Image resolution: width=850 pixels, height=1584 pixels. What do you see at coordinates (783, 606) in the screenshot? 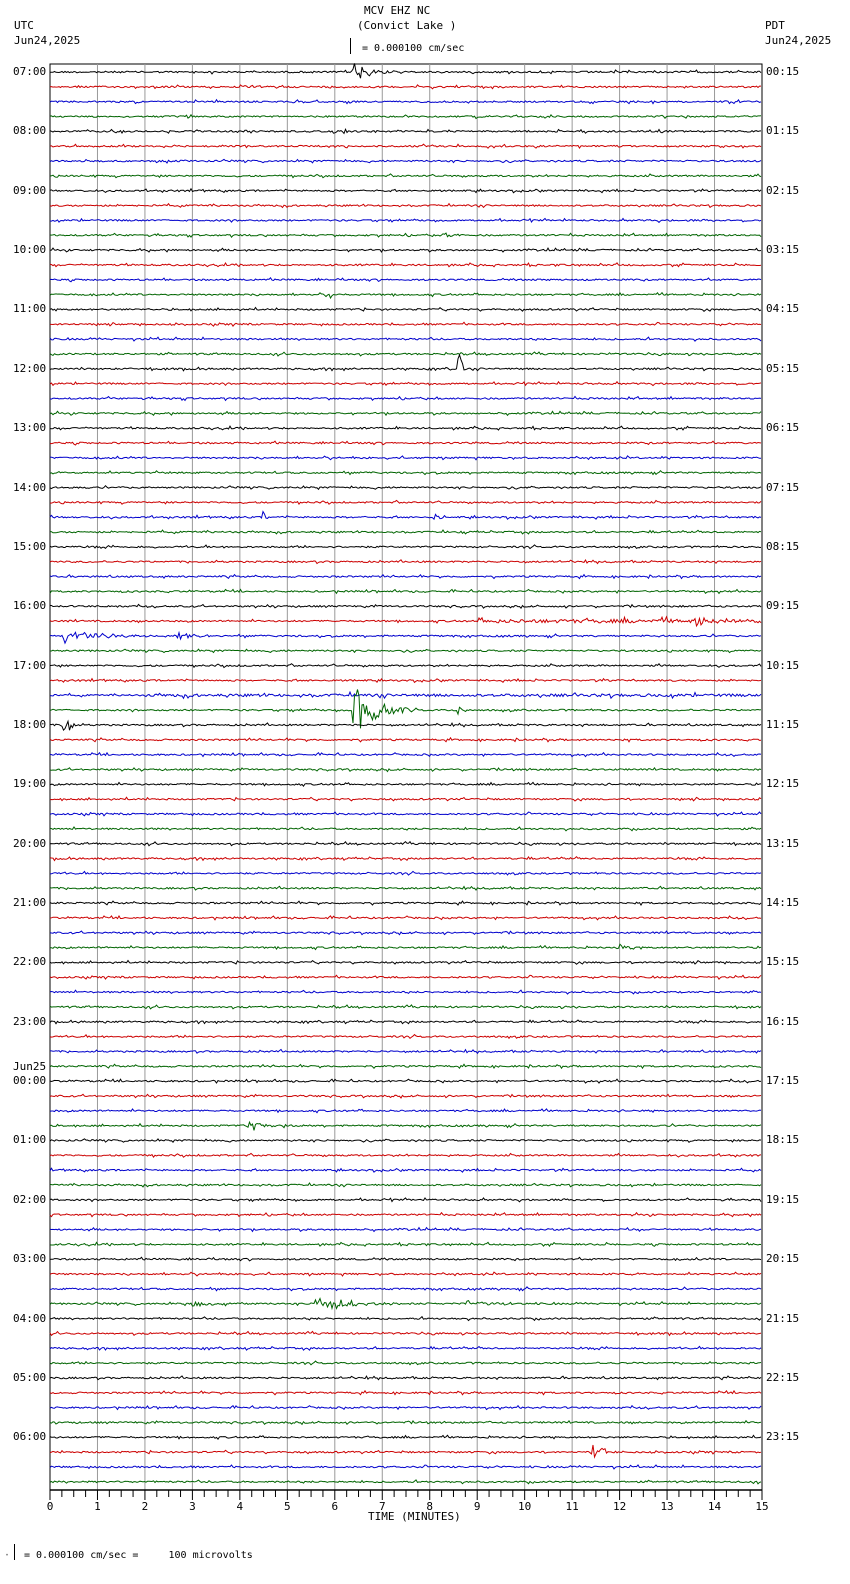
I see `right-time-label: 09:15` at bounding box center [783, 606].